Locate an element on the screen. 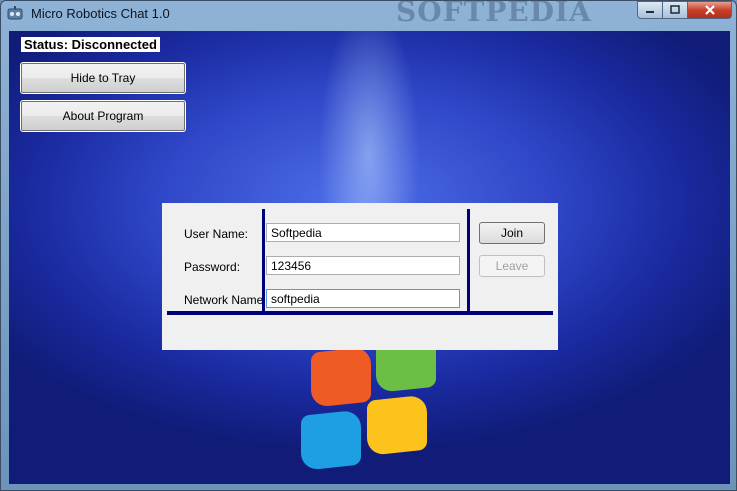 This screenshot has height=491, width=737. maximize-button is located at coordinates (675, 10).